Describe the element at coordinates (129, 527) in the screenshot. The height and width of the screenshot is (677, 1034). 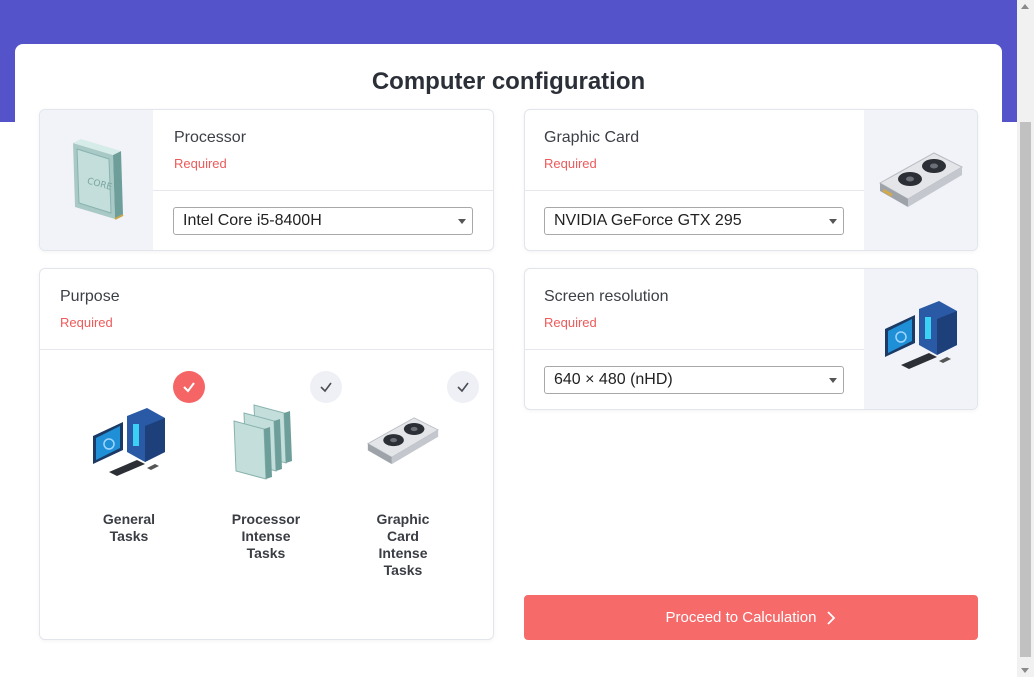
I see `purpose-option-label: General Tasks` at that location.